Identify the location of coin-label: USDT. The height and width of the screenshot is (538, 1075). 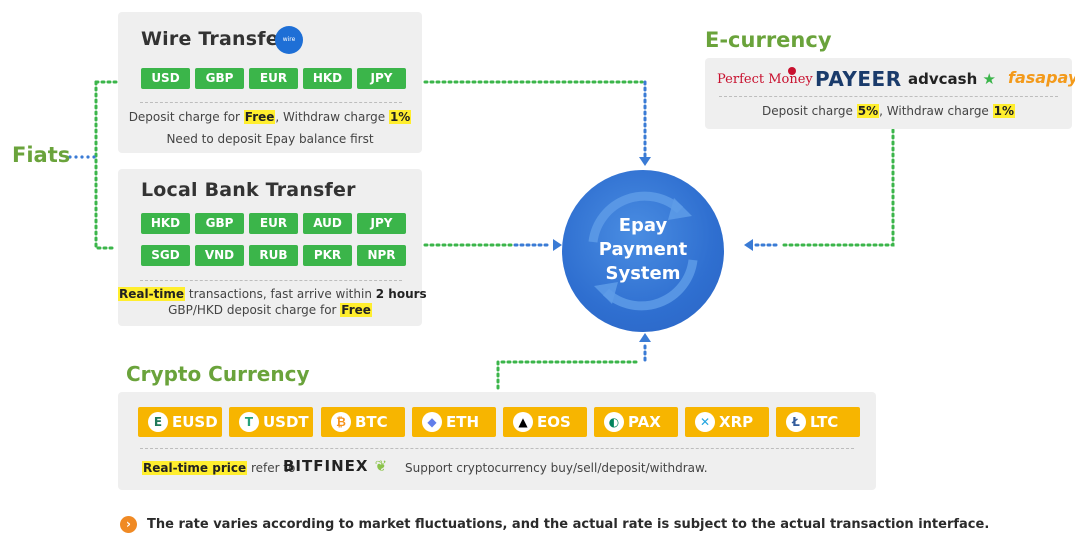
(286, 422).